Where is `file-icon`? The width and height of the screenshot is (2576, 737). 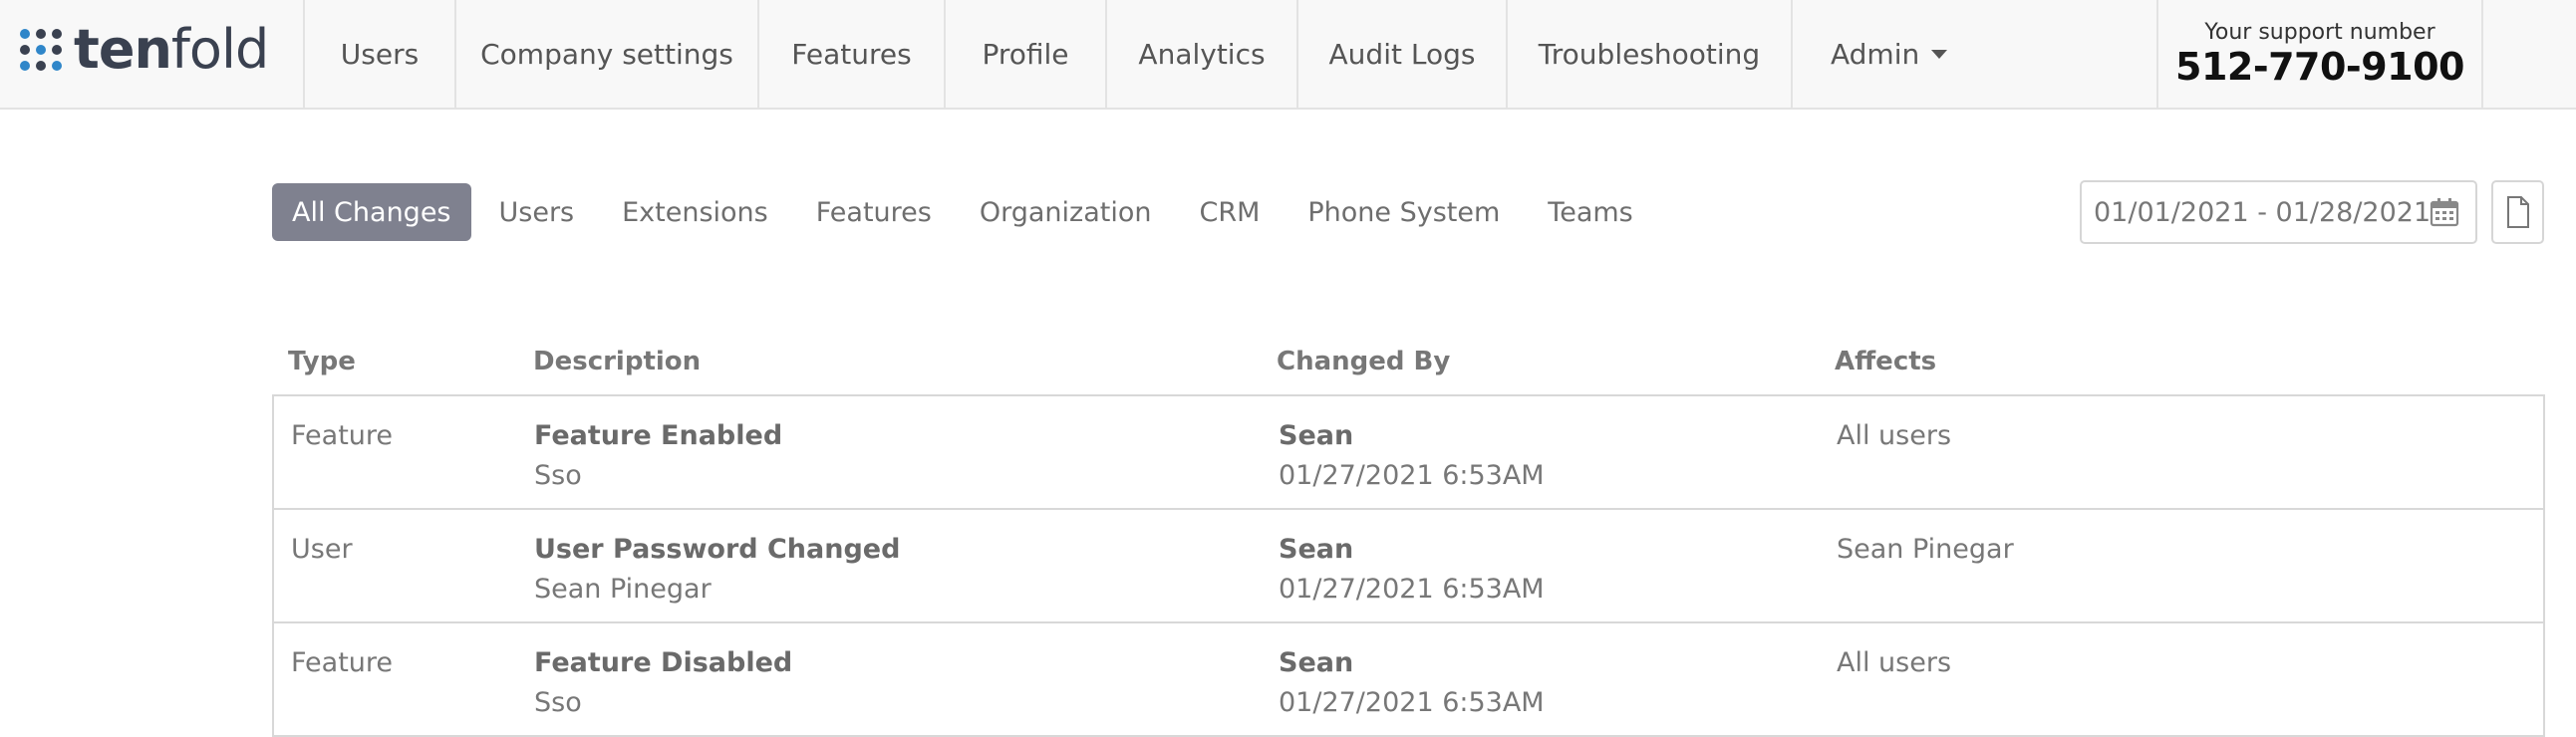
file-icon is located at coordinates (2517, 212).